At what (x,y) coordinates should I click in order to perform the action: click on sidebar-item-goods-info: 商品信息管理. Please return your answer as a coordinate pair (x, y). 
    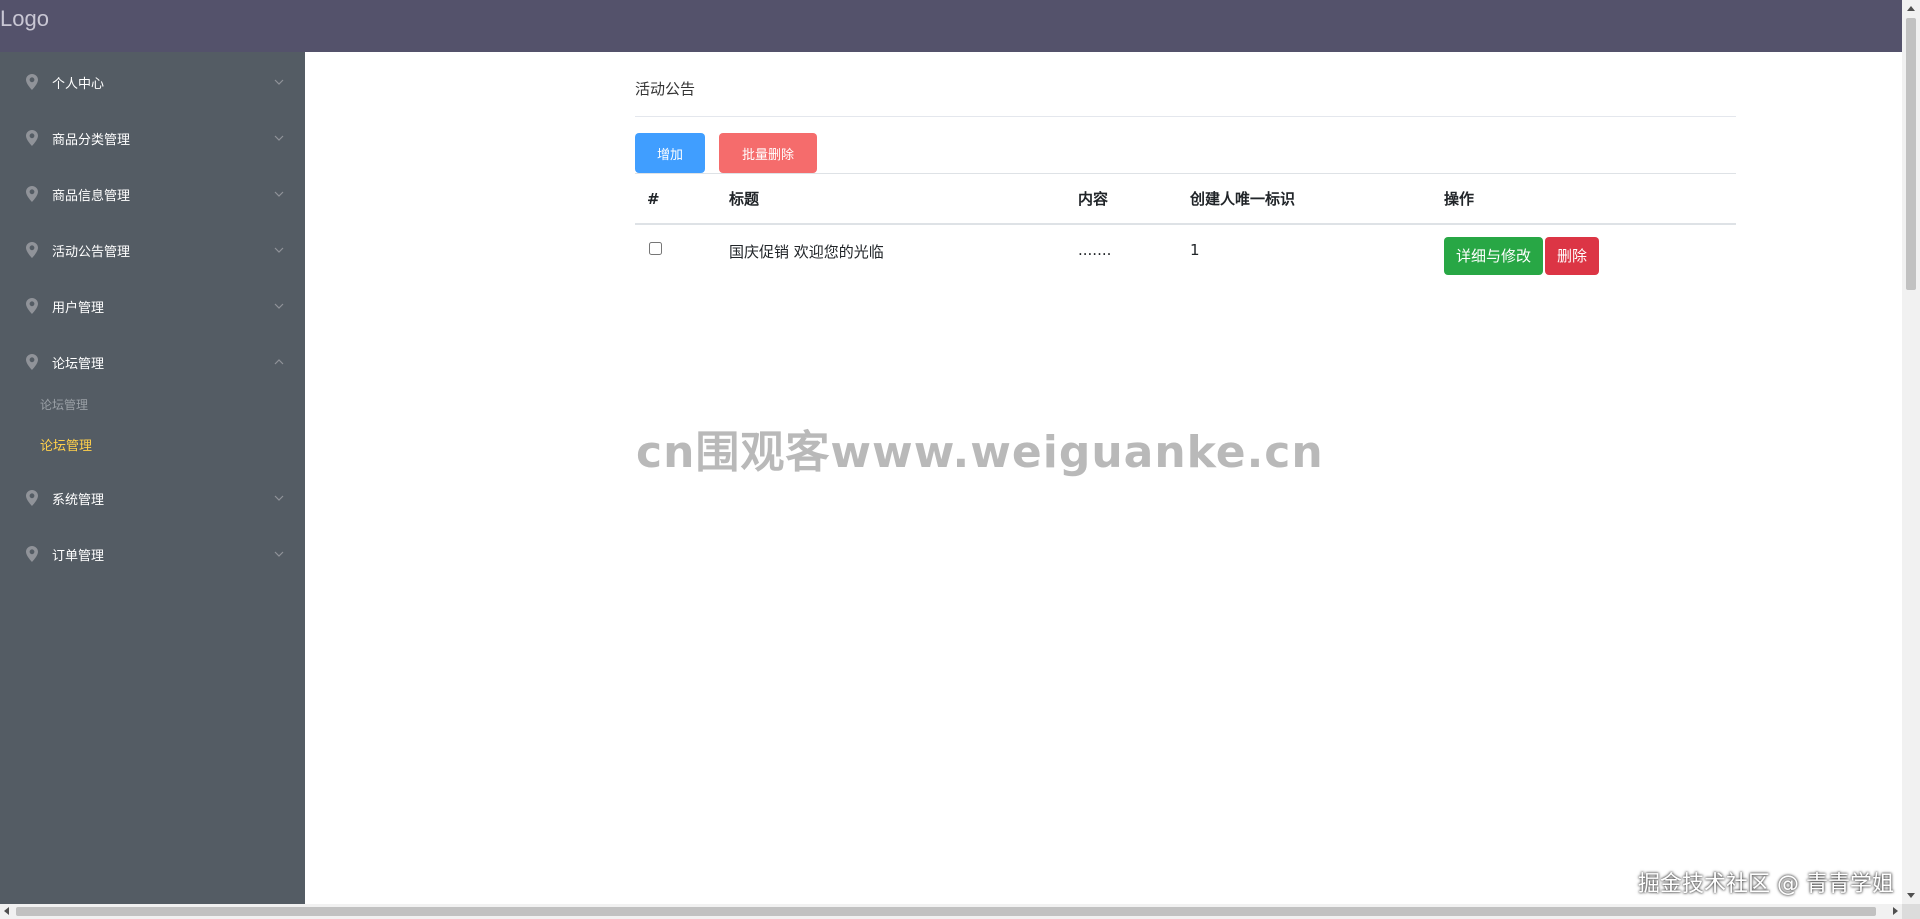
    Looking at the image, I should click on (152, 194).